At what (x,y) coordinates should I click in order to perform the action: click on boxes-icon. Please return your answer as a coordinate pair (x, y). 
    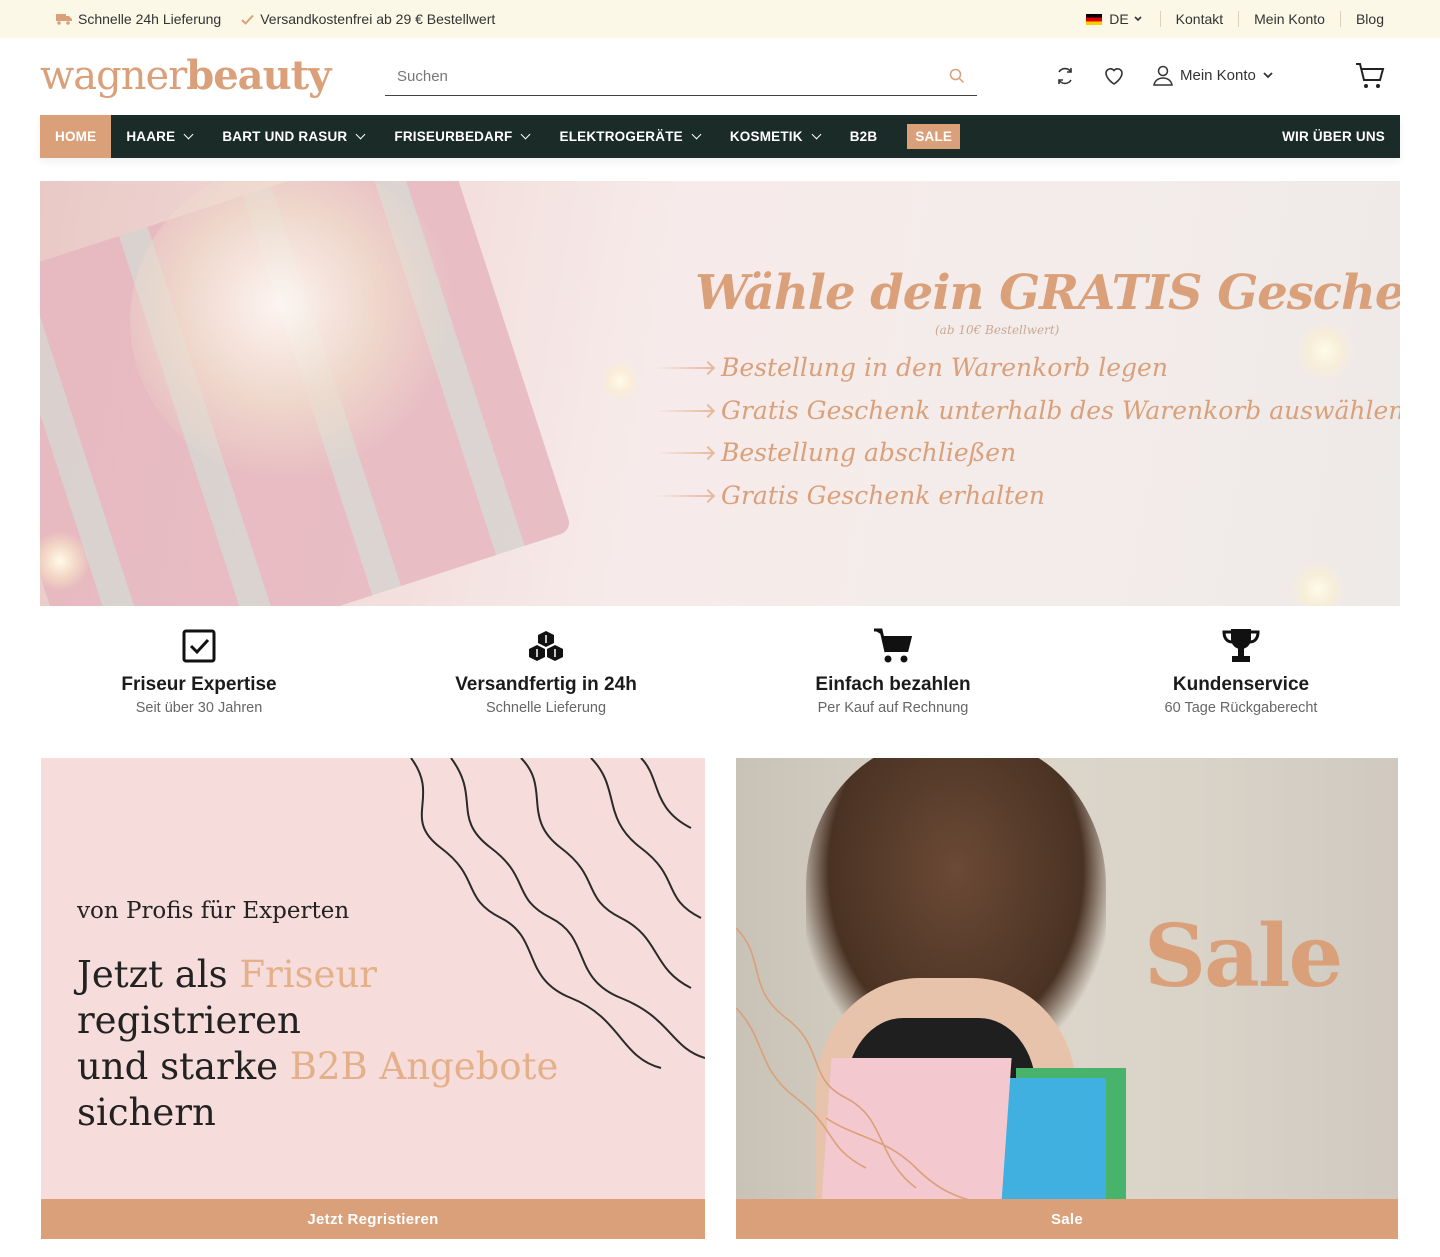
    Looking at the image, I should click on (546, 646).